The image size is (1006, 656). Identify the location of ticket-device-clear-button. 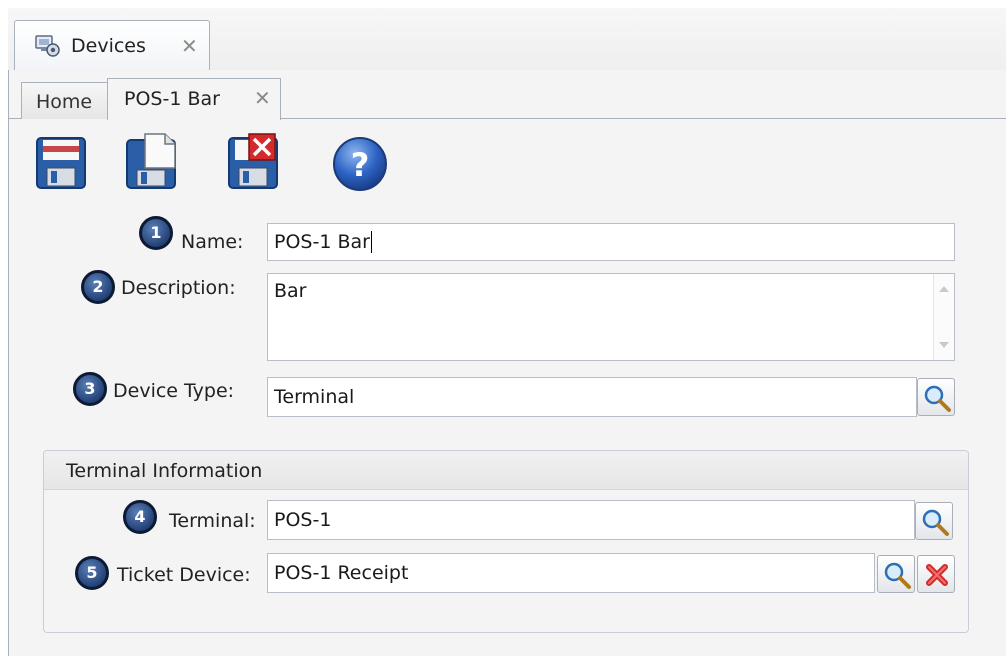
(936, 574).